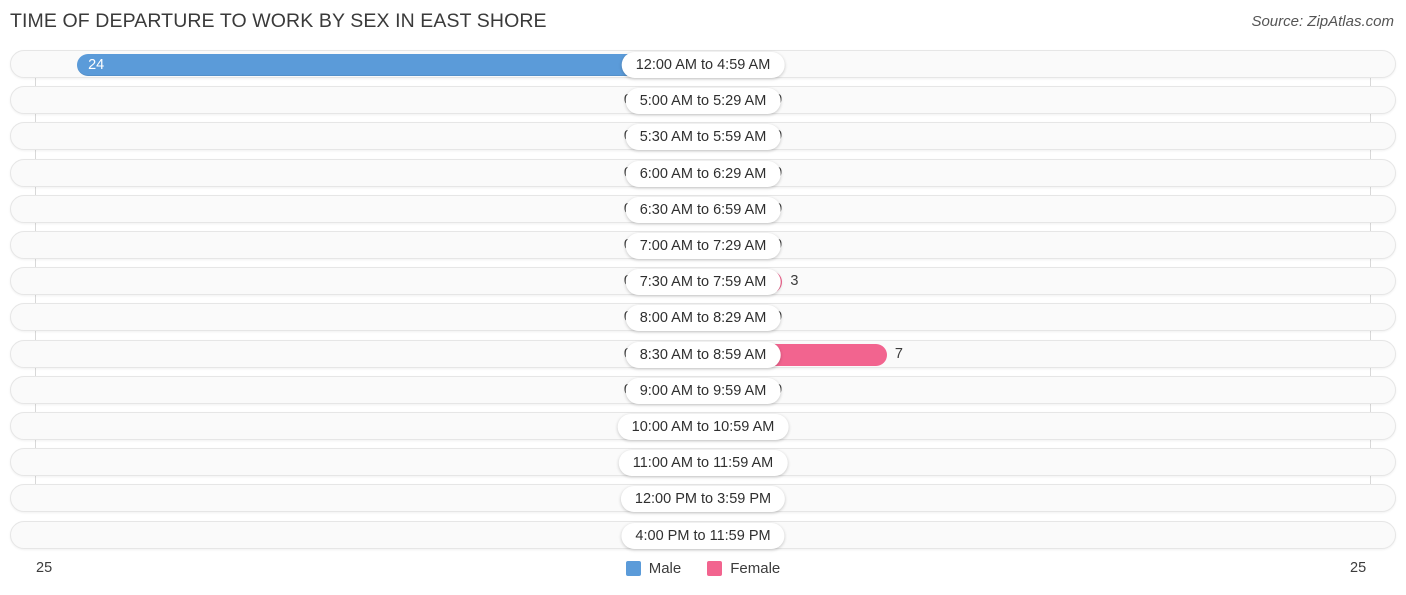  I want to click on table-row: 004:00 PM to 11:59 PM, so click(703, 534).